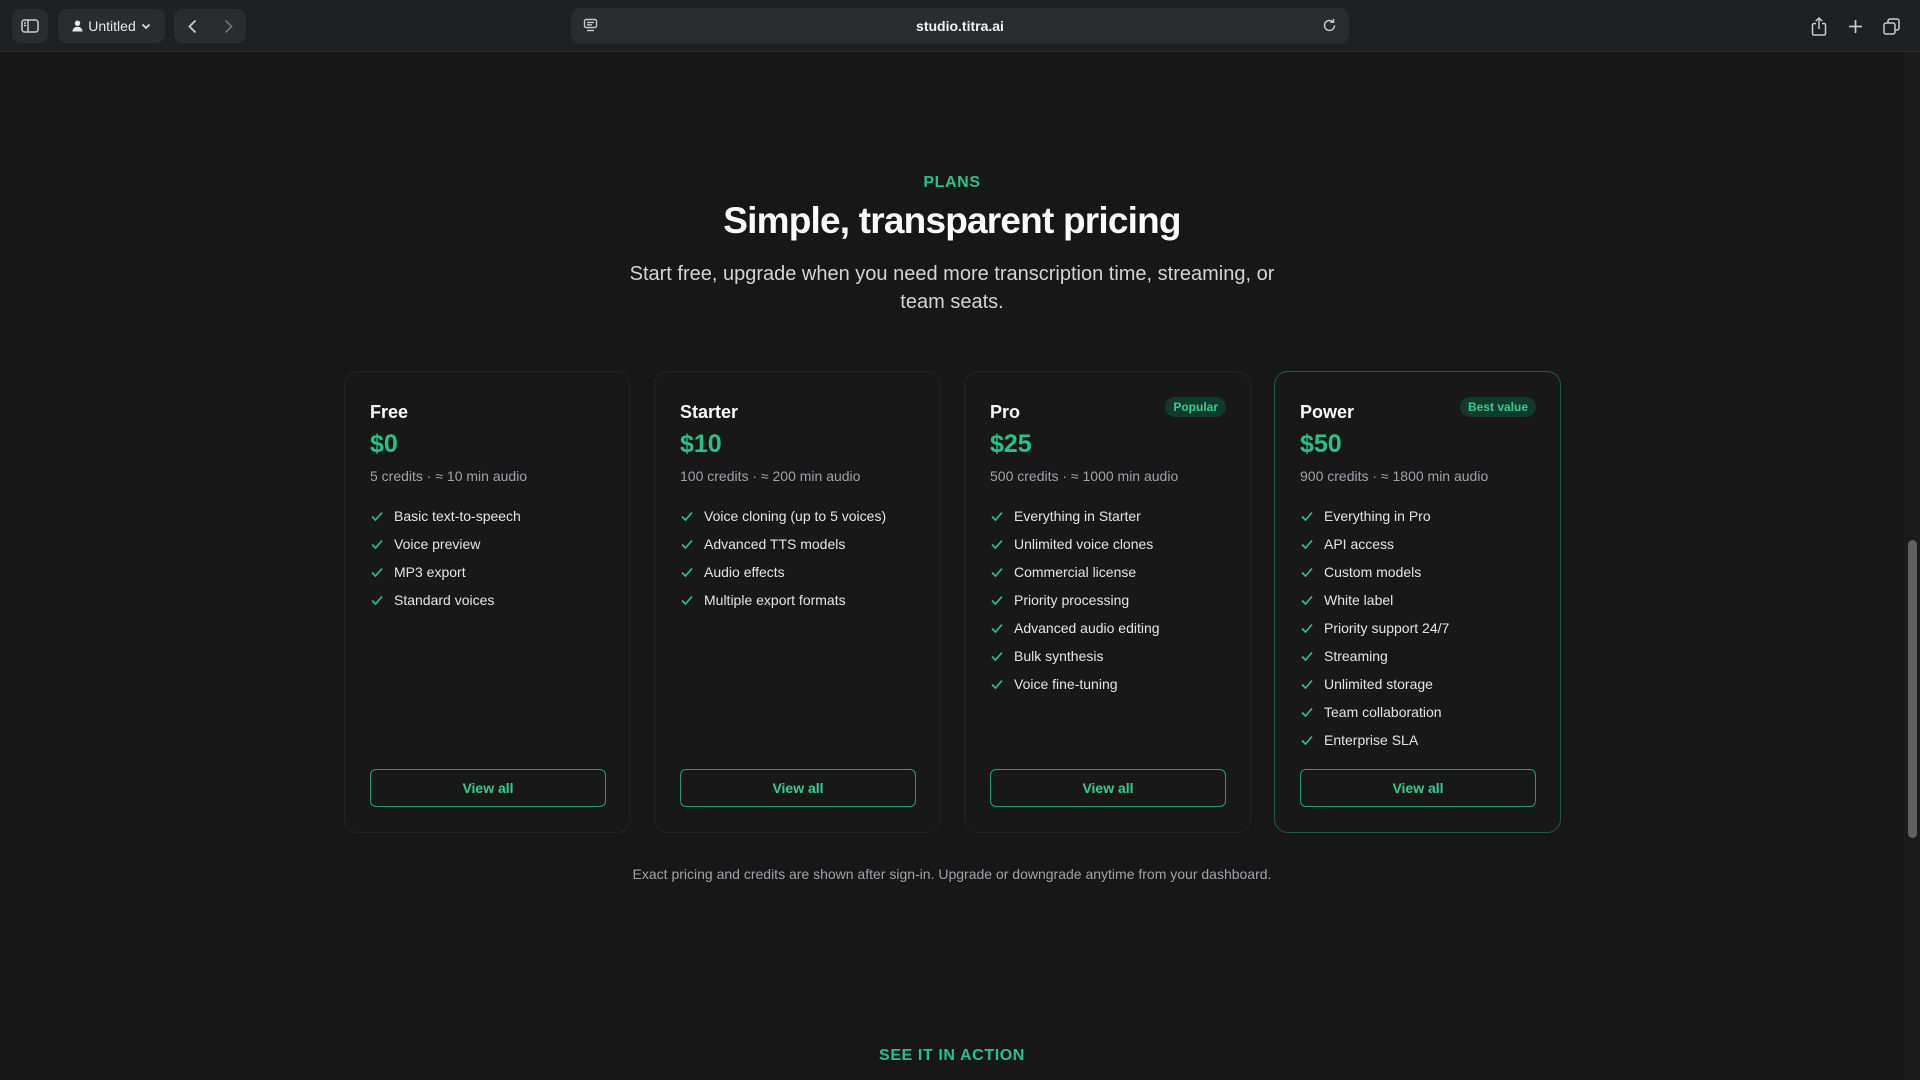  I want to click on plan-name: Power, so click(1327, 412).